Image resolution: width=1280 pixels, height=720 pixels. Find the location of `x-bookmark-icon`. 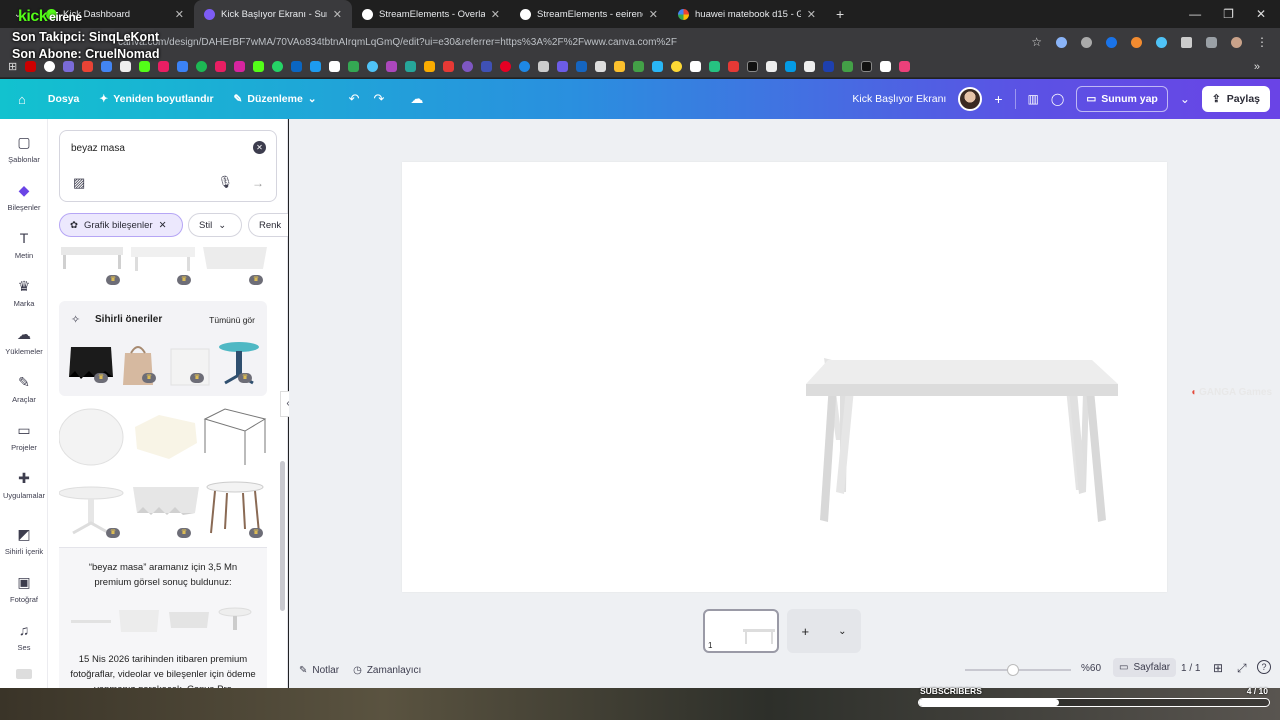

x-bookmark-icon is located at coordinates (335, 66).